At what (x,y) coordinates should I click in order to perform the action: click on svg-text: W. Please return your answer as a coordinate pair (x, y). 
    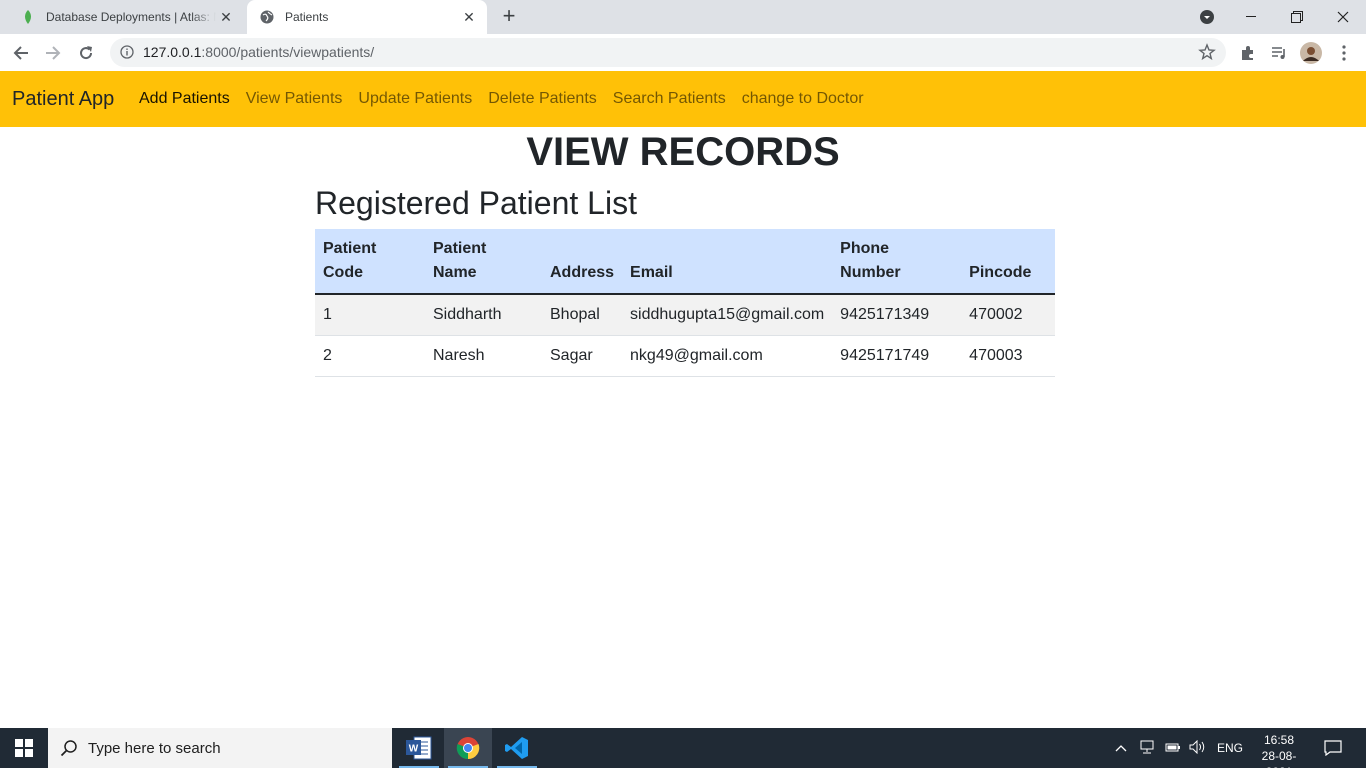
    Looking at the image, I should click on (414, 749).